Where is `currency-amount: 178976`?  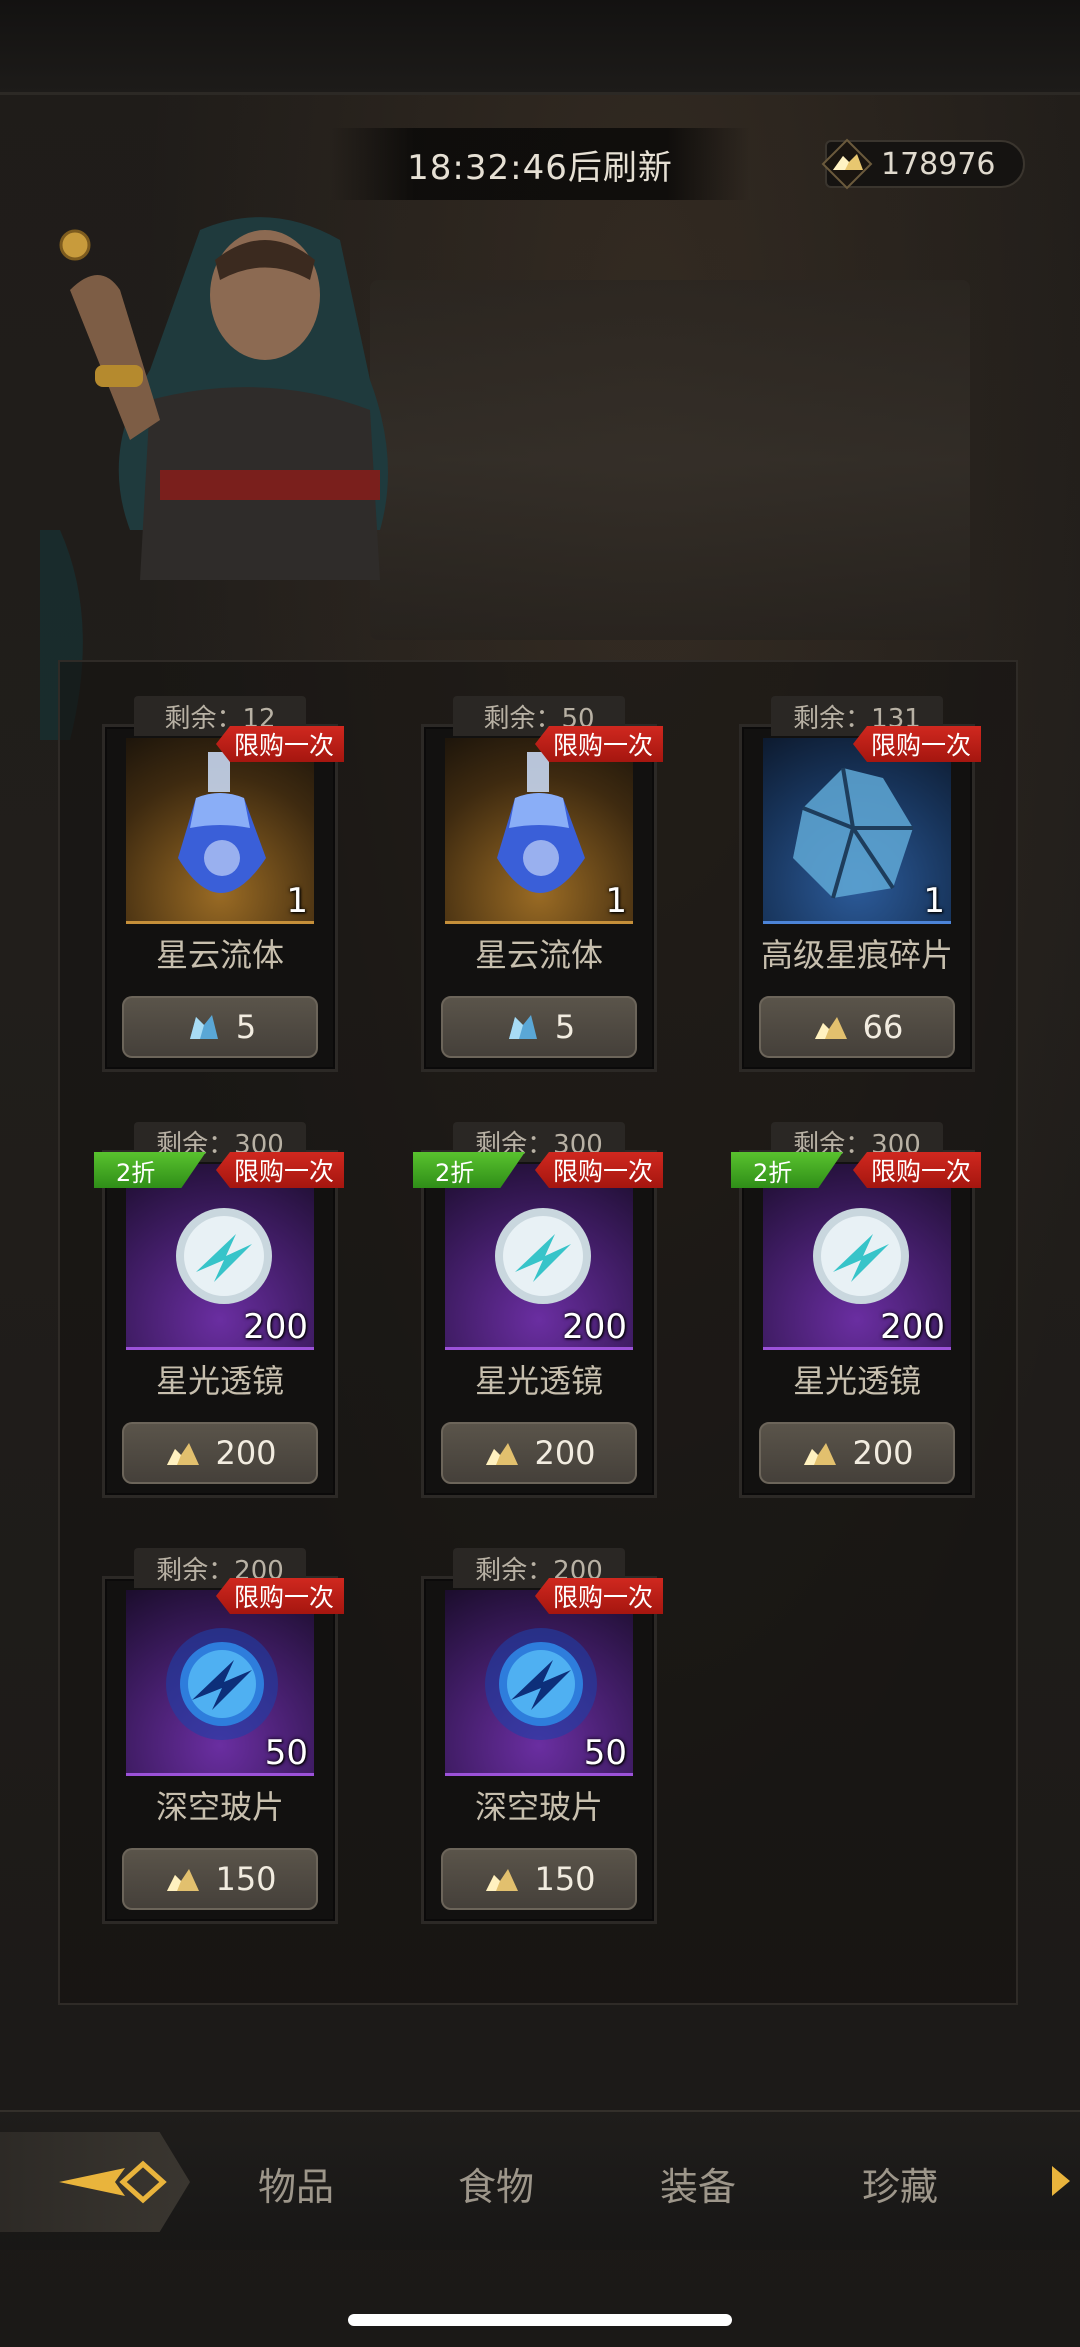
currency-amount: 178976 is located at coordinates (938, 164).